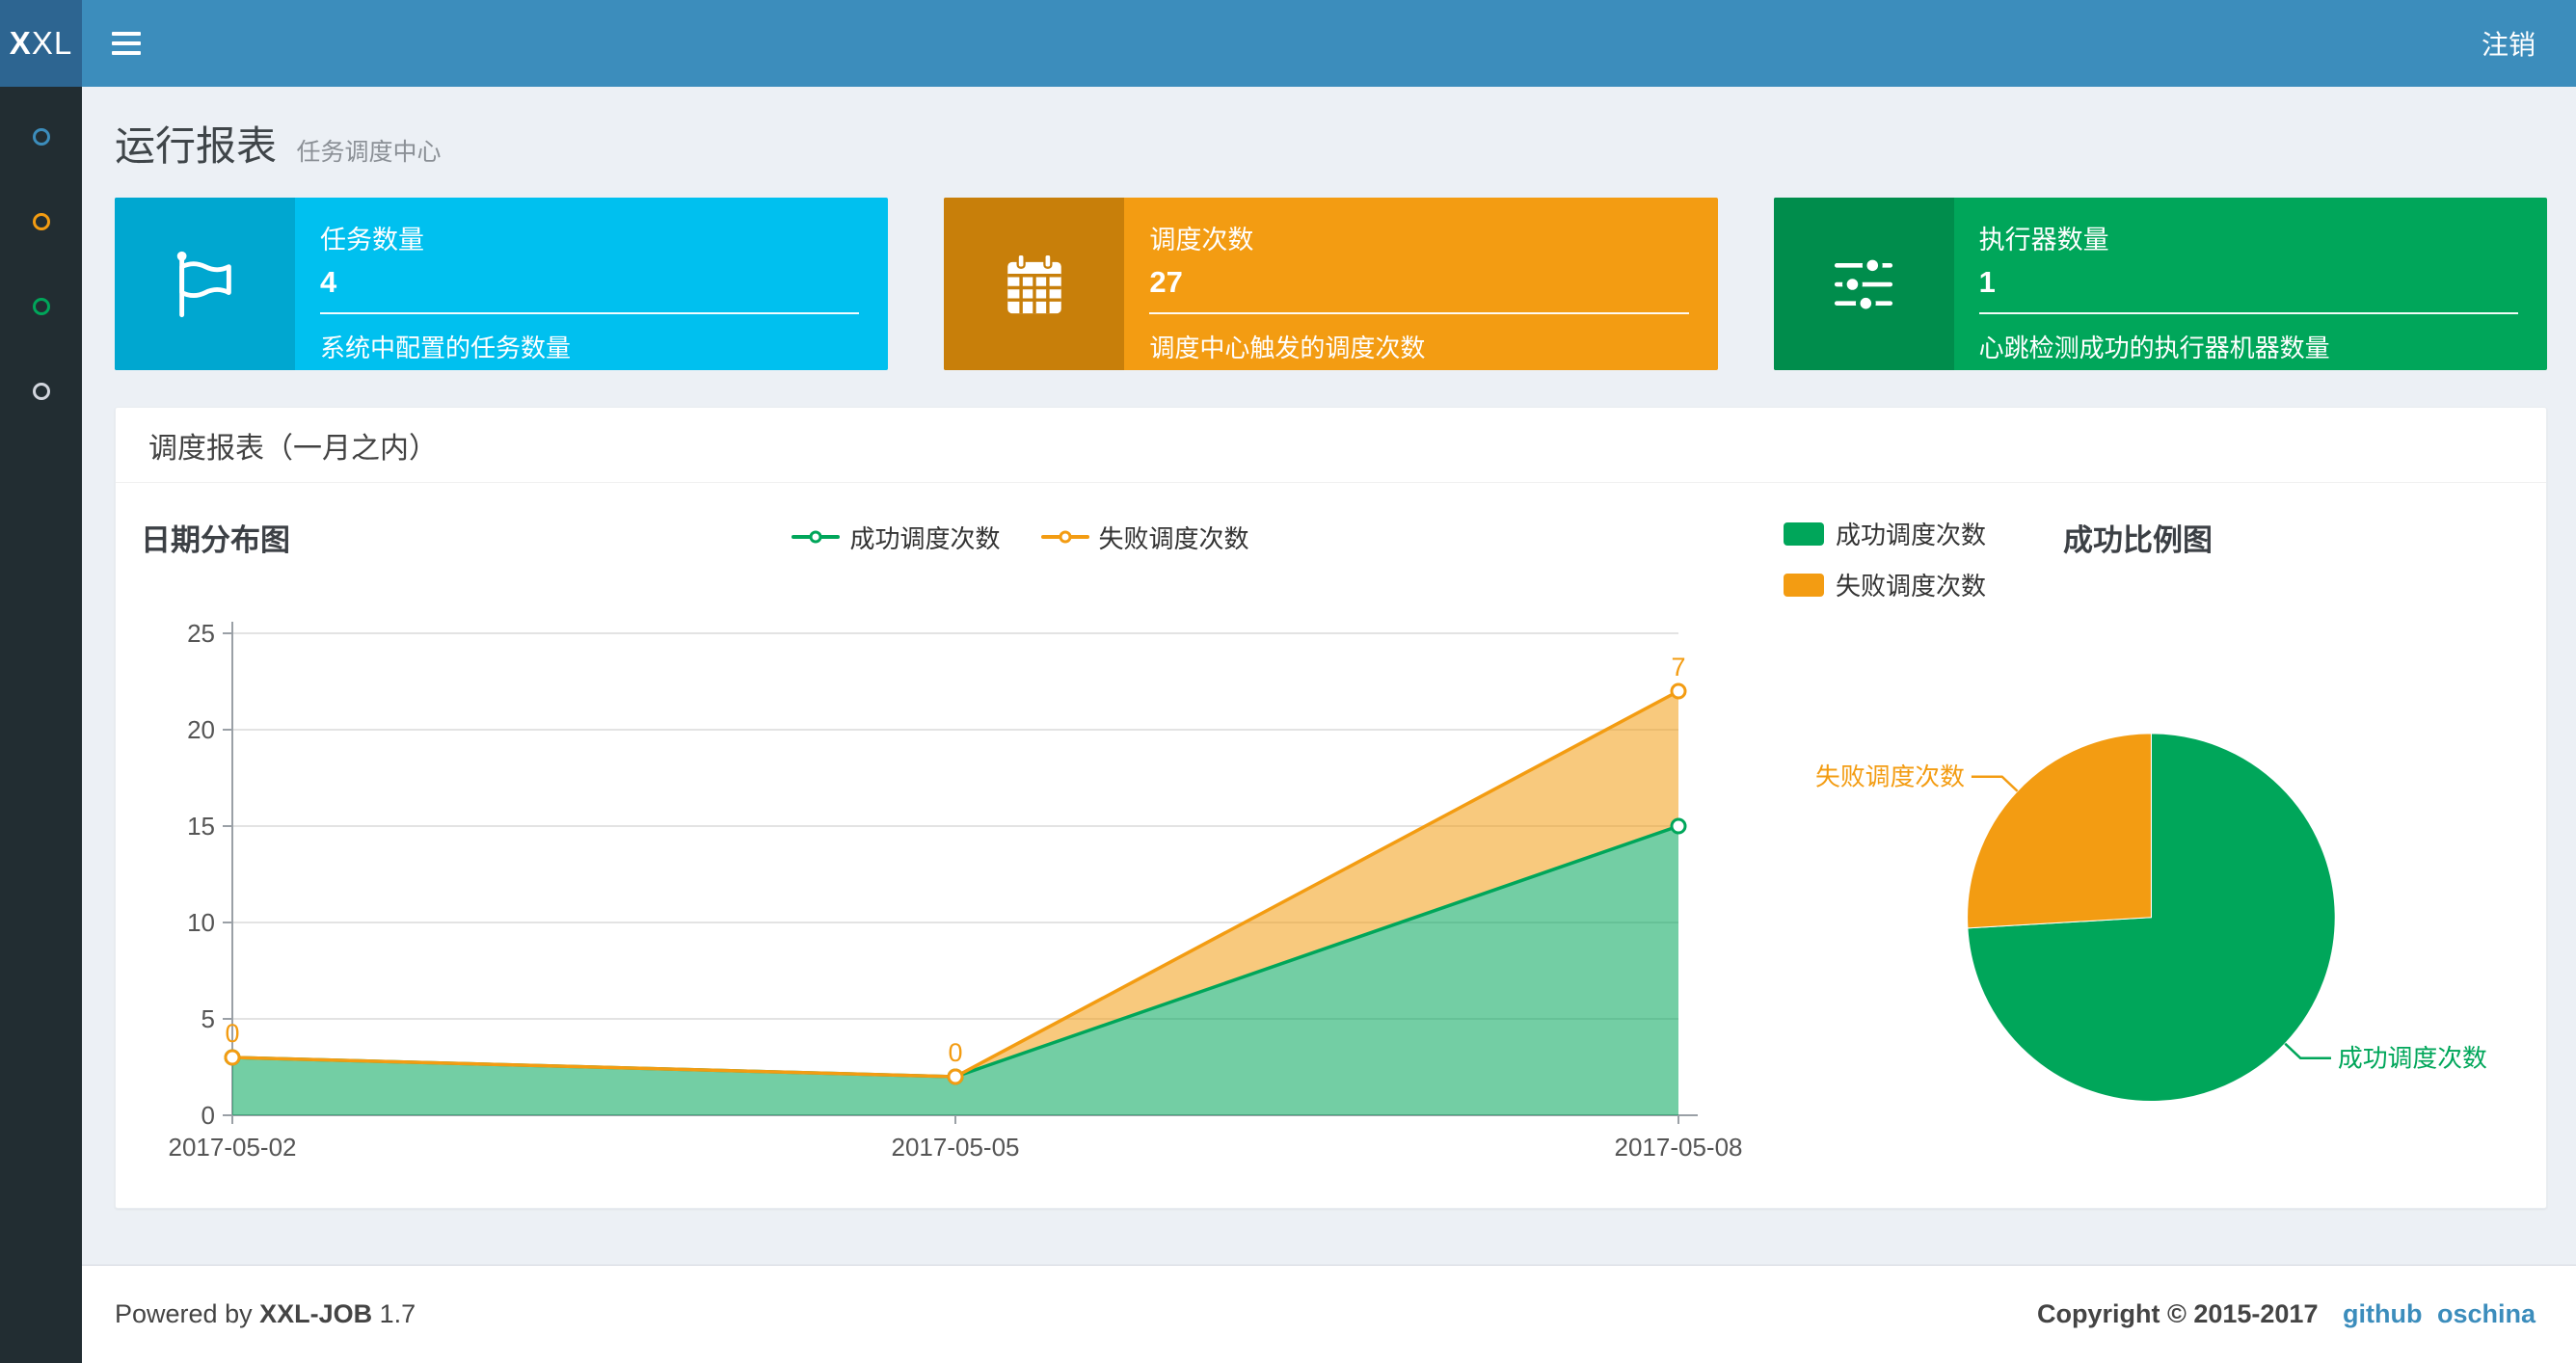  I want to click on pie-chart-header: 成功调度次数 失败调度次数 成功比例图, so click(2139, 555).